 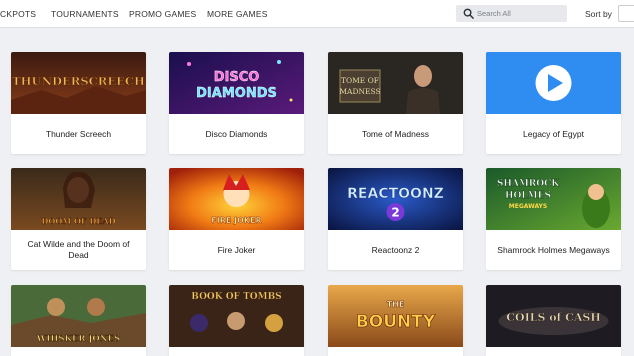 I want to click on sort-by-label: Sort by, so click(x=598, y=14).